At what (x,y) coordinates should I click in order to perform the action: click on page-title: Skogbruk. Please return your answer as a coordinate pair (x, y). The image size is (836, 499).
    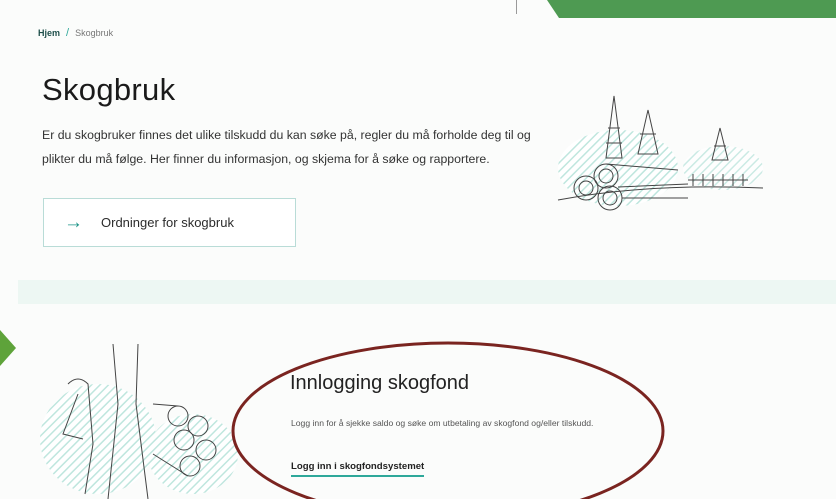
    Looking at the image, I should click on (109, 89).